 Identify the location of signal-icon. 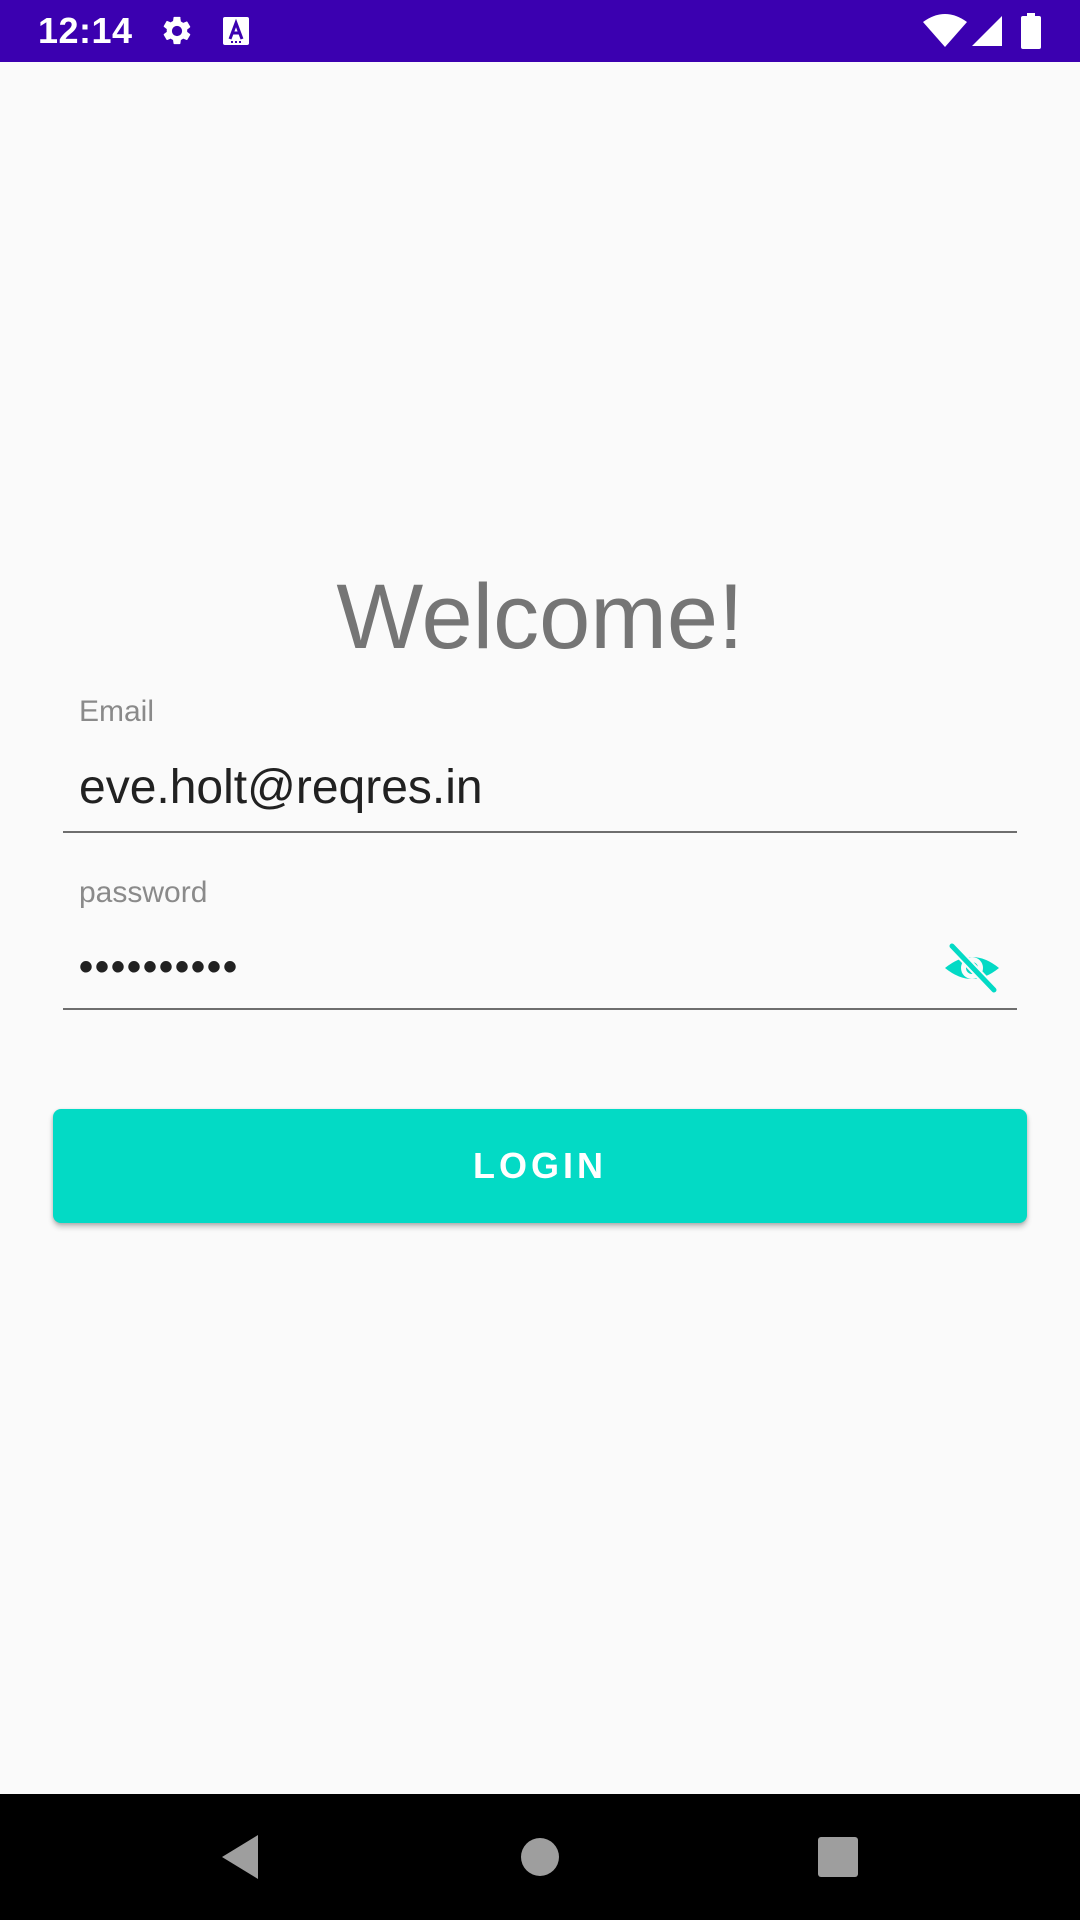
(987, 31).